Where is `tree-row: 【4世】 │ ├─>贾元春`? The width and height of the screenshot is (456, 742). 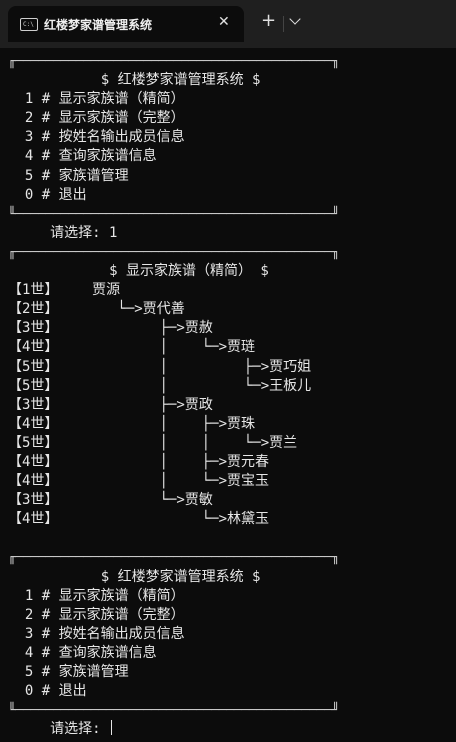
tree-row: 【4世】 │ ├─>贾元春 is located at coordinates (139, 461).